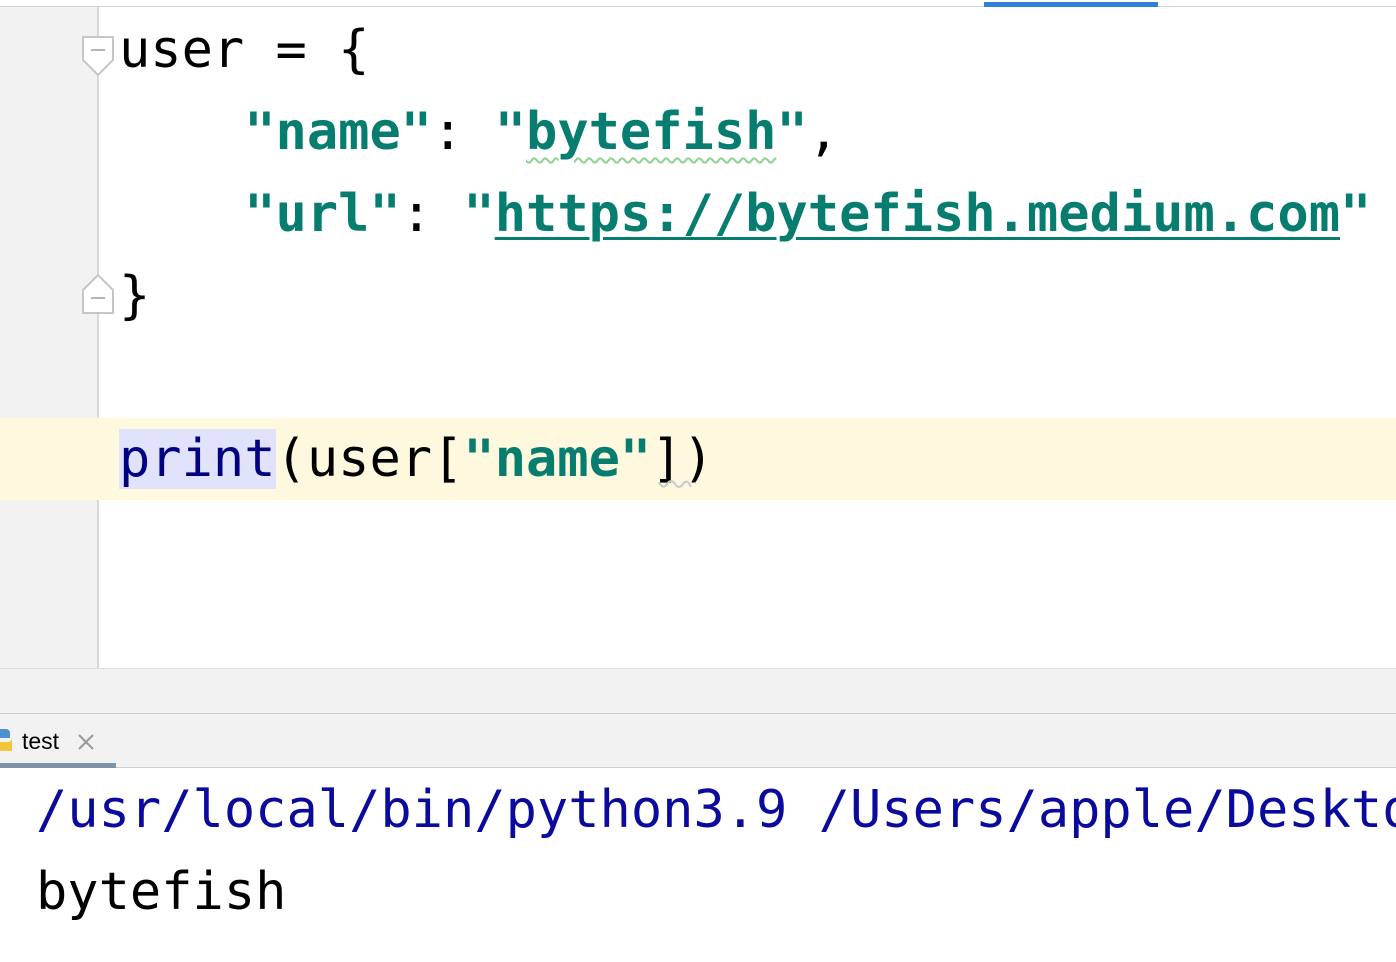 The image size is (1396, 962). What do you see at coordinates (291, 50) in the screenshot?
I see `assign-operator: =` at bounding box center [291, 50].